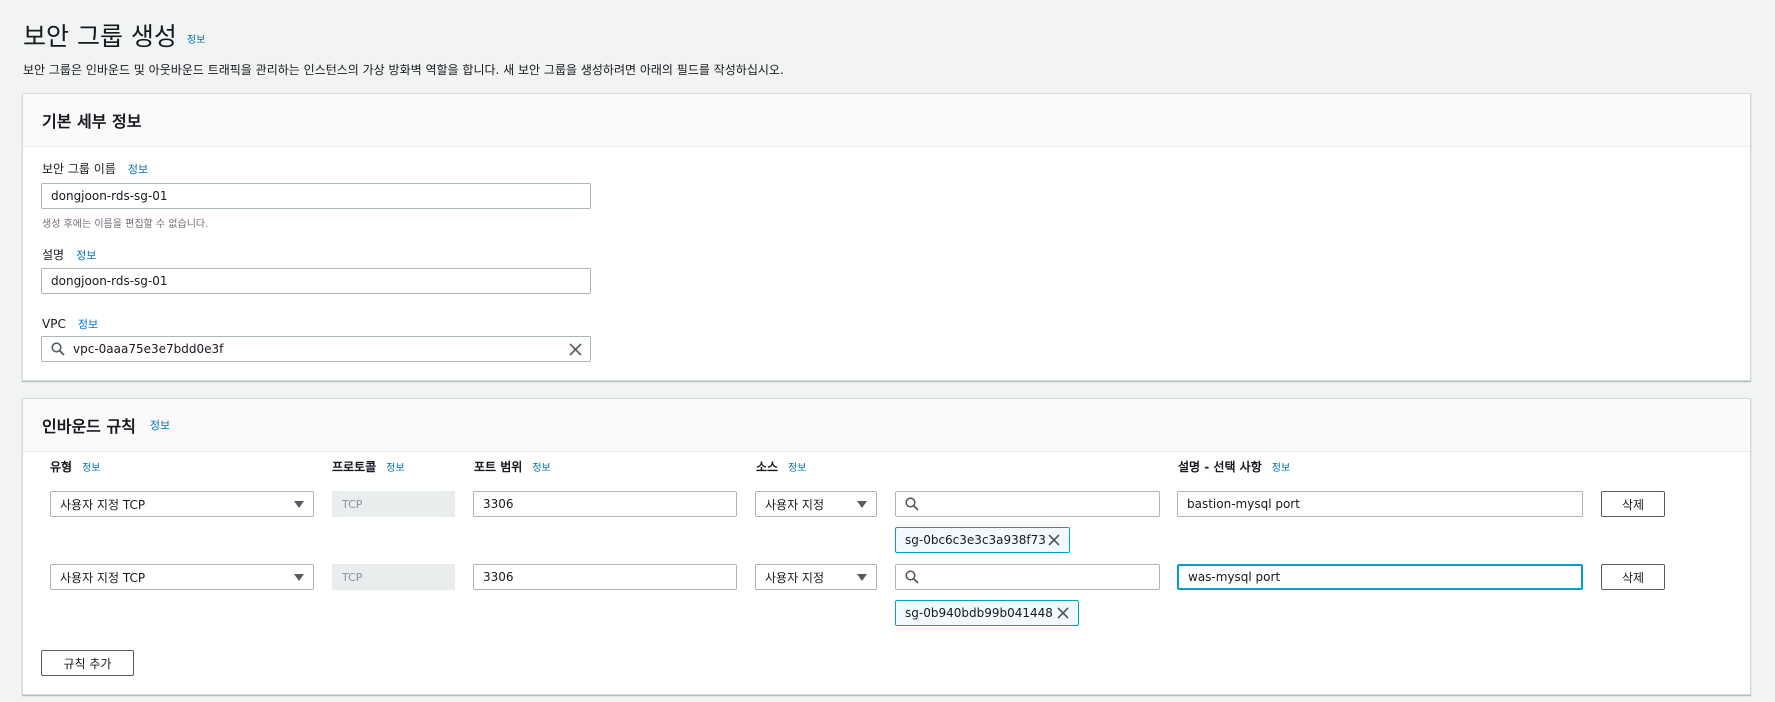 The height and width of the screenshot is (702, 1775). What do you see at coordinates (125, 224) in the screenshot?
I see `name-constraint-text: 생성 후에는 이름을 편집할 수 없습니다.` at bounding box center [125, 224].